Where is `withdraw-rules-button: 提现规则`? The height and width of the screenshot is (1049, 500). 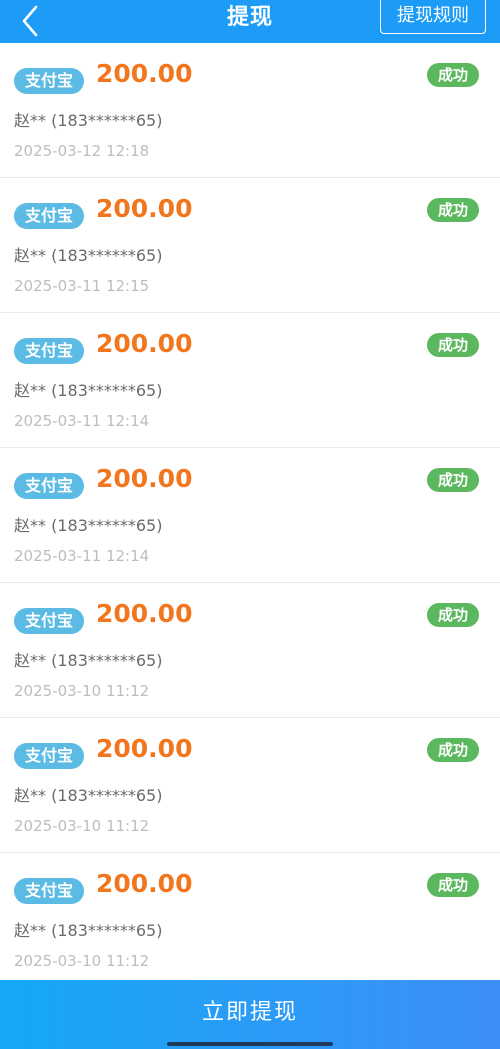
withdraw-rules-button: 提现规则 is located at coordinates (433, 17).